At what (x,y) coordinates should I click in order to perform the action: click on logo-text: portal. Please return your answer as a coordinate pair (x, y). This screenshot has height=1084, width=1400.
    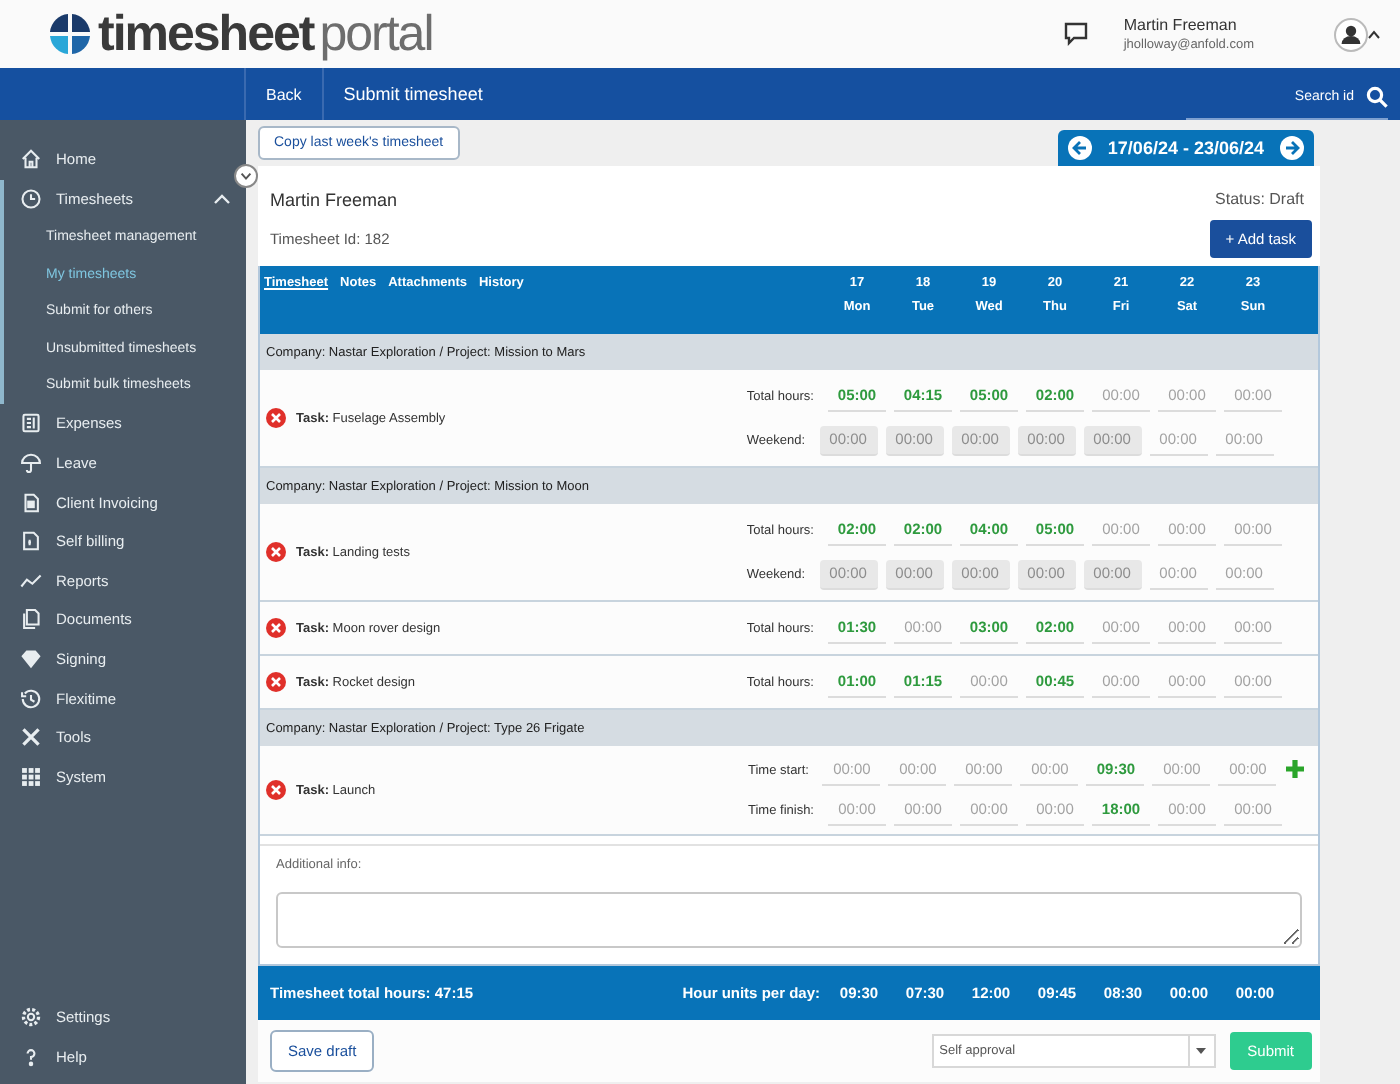
    Looking at the image, I should click on (376, 34).